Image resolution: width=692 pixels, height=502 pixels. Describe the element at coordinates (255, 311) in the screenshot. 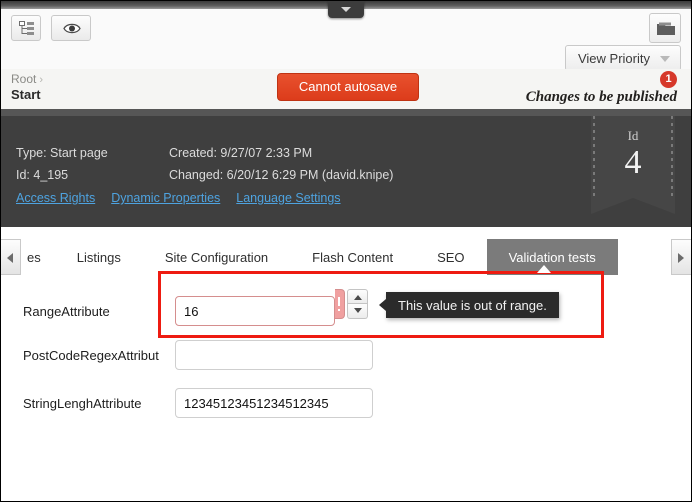

I see `range-attribute-input` at that location.